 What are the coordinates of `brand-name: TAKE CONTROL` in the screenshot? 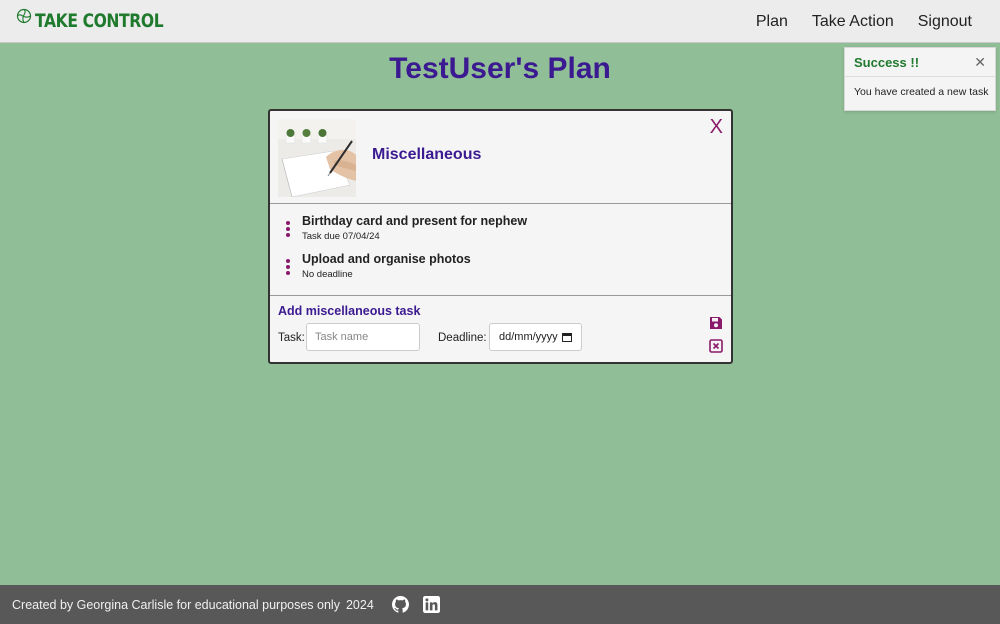 It's located at (99, 21).